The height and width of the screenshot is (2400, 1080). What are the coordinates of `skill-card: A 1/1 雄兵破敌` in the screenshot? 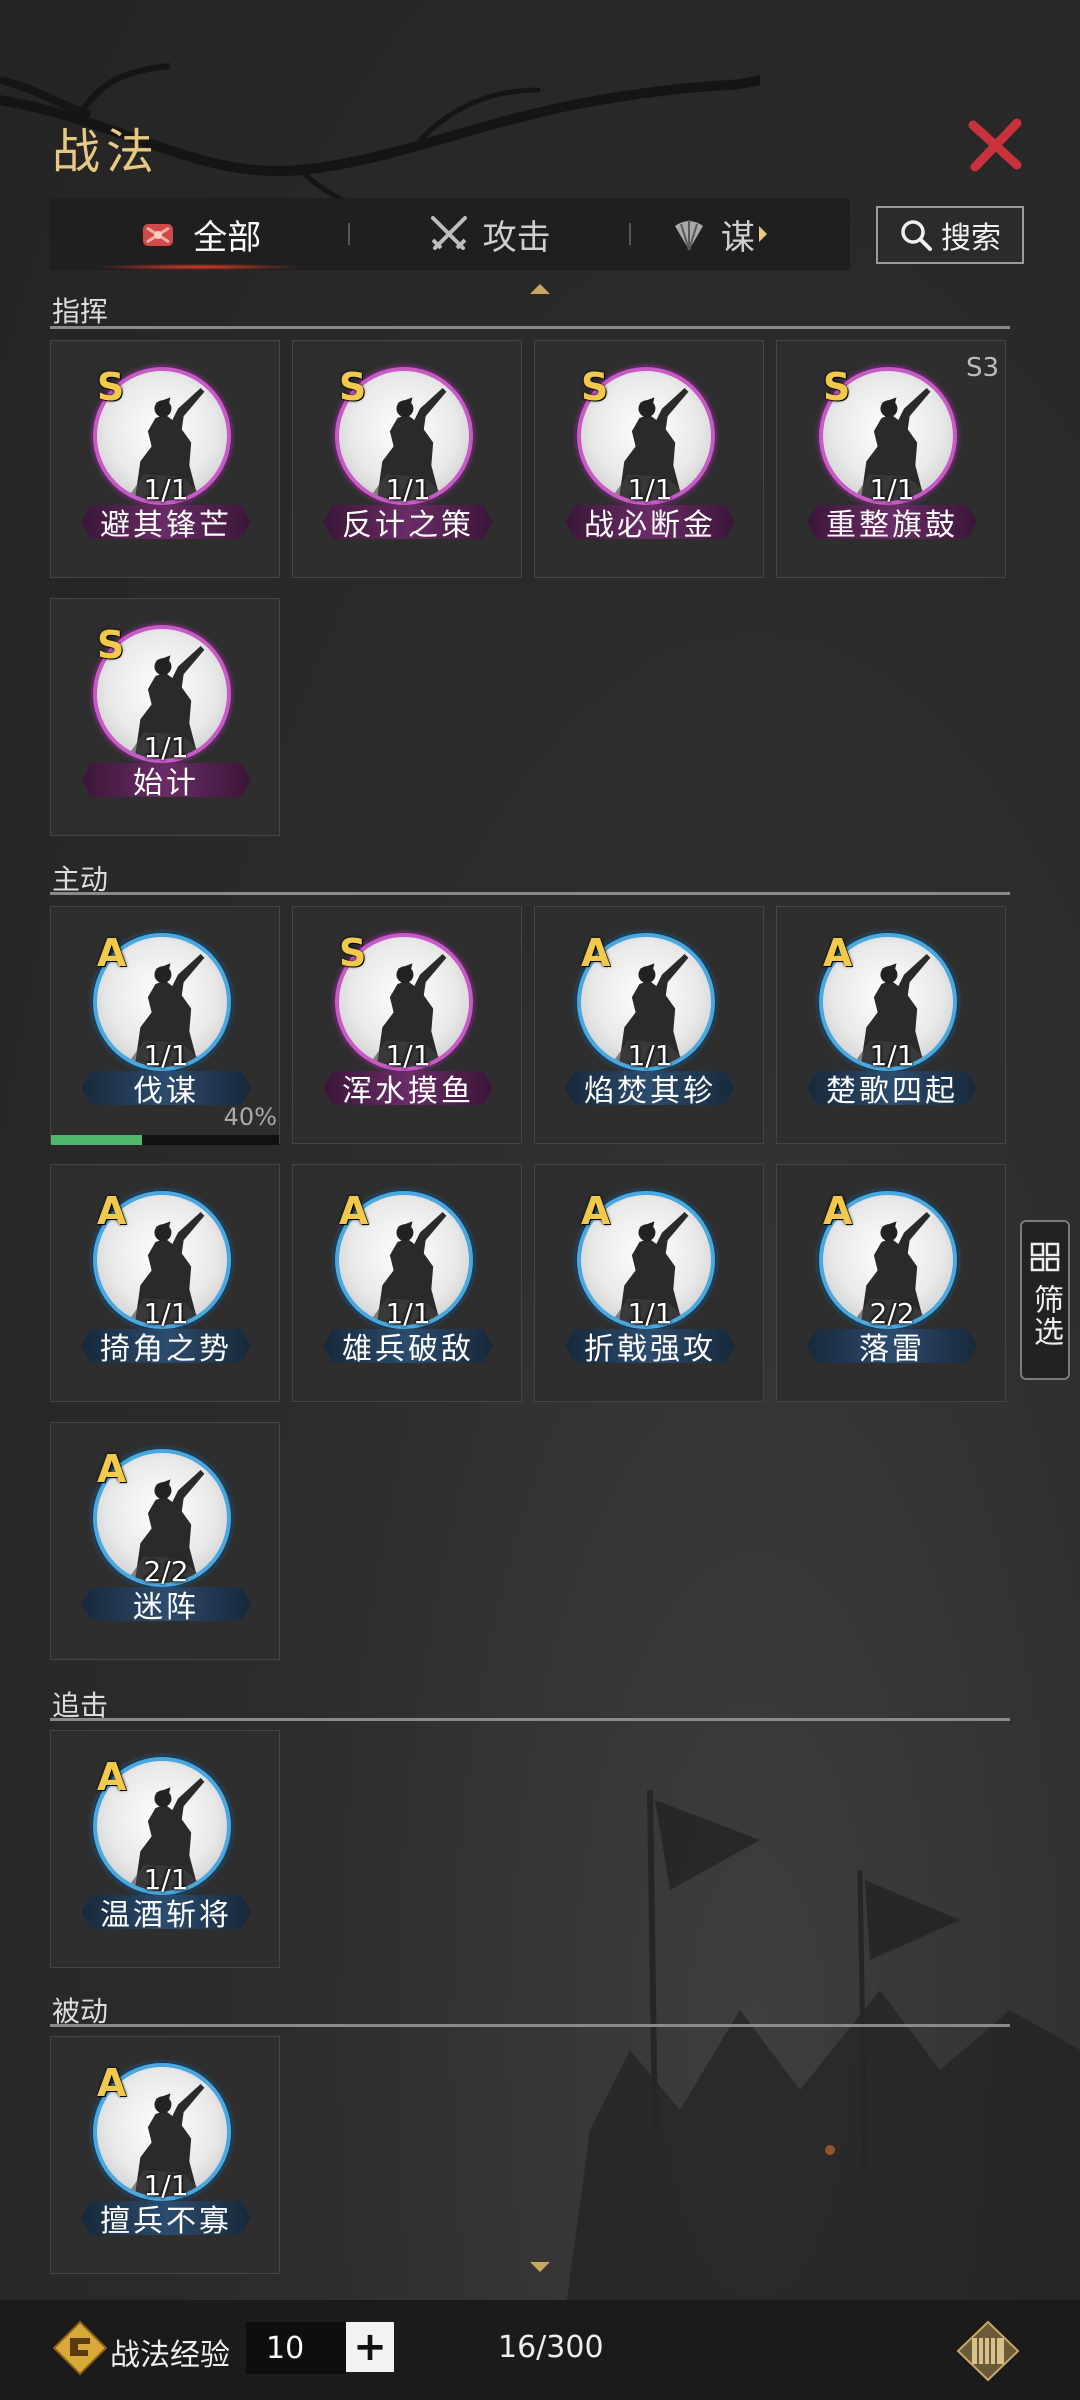 It's located at (407, 1283).